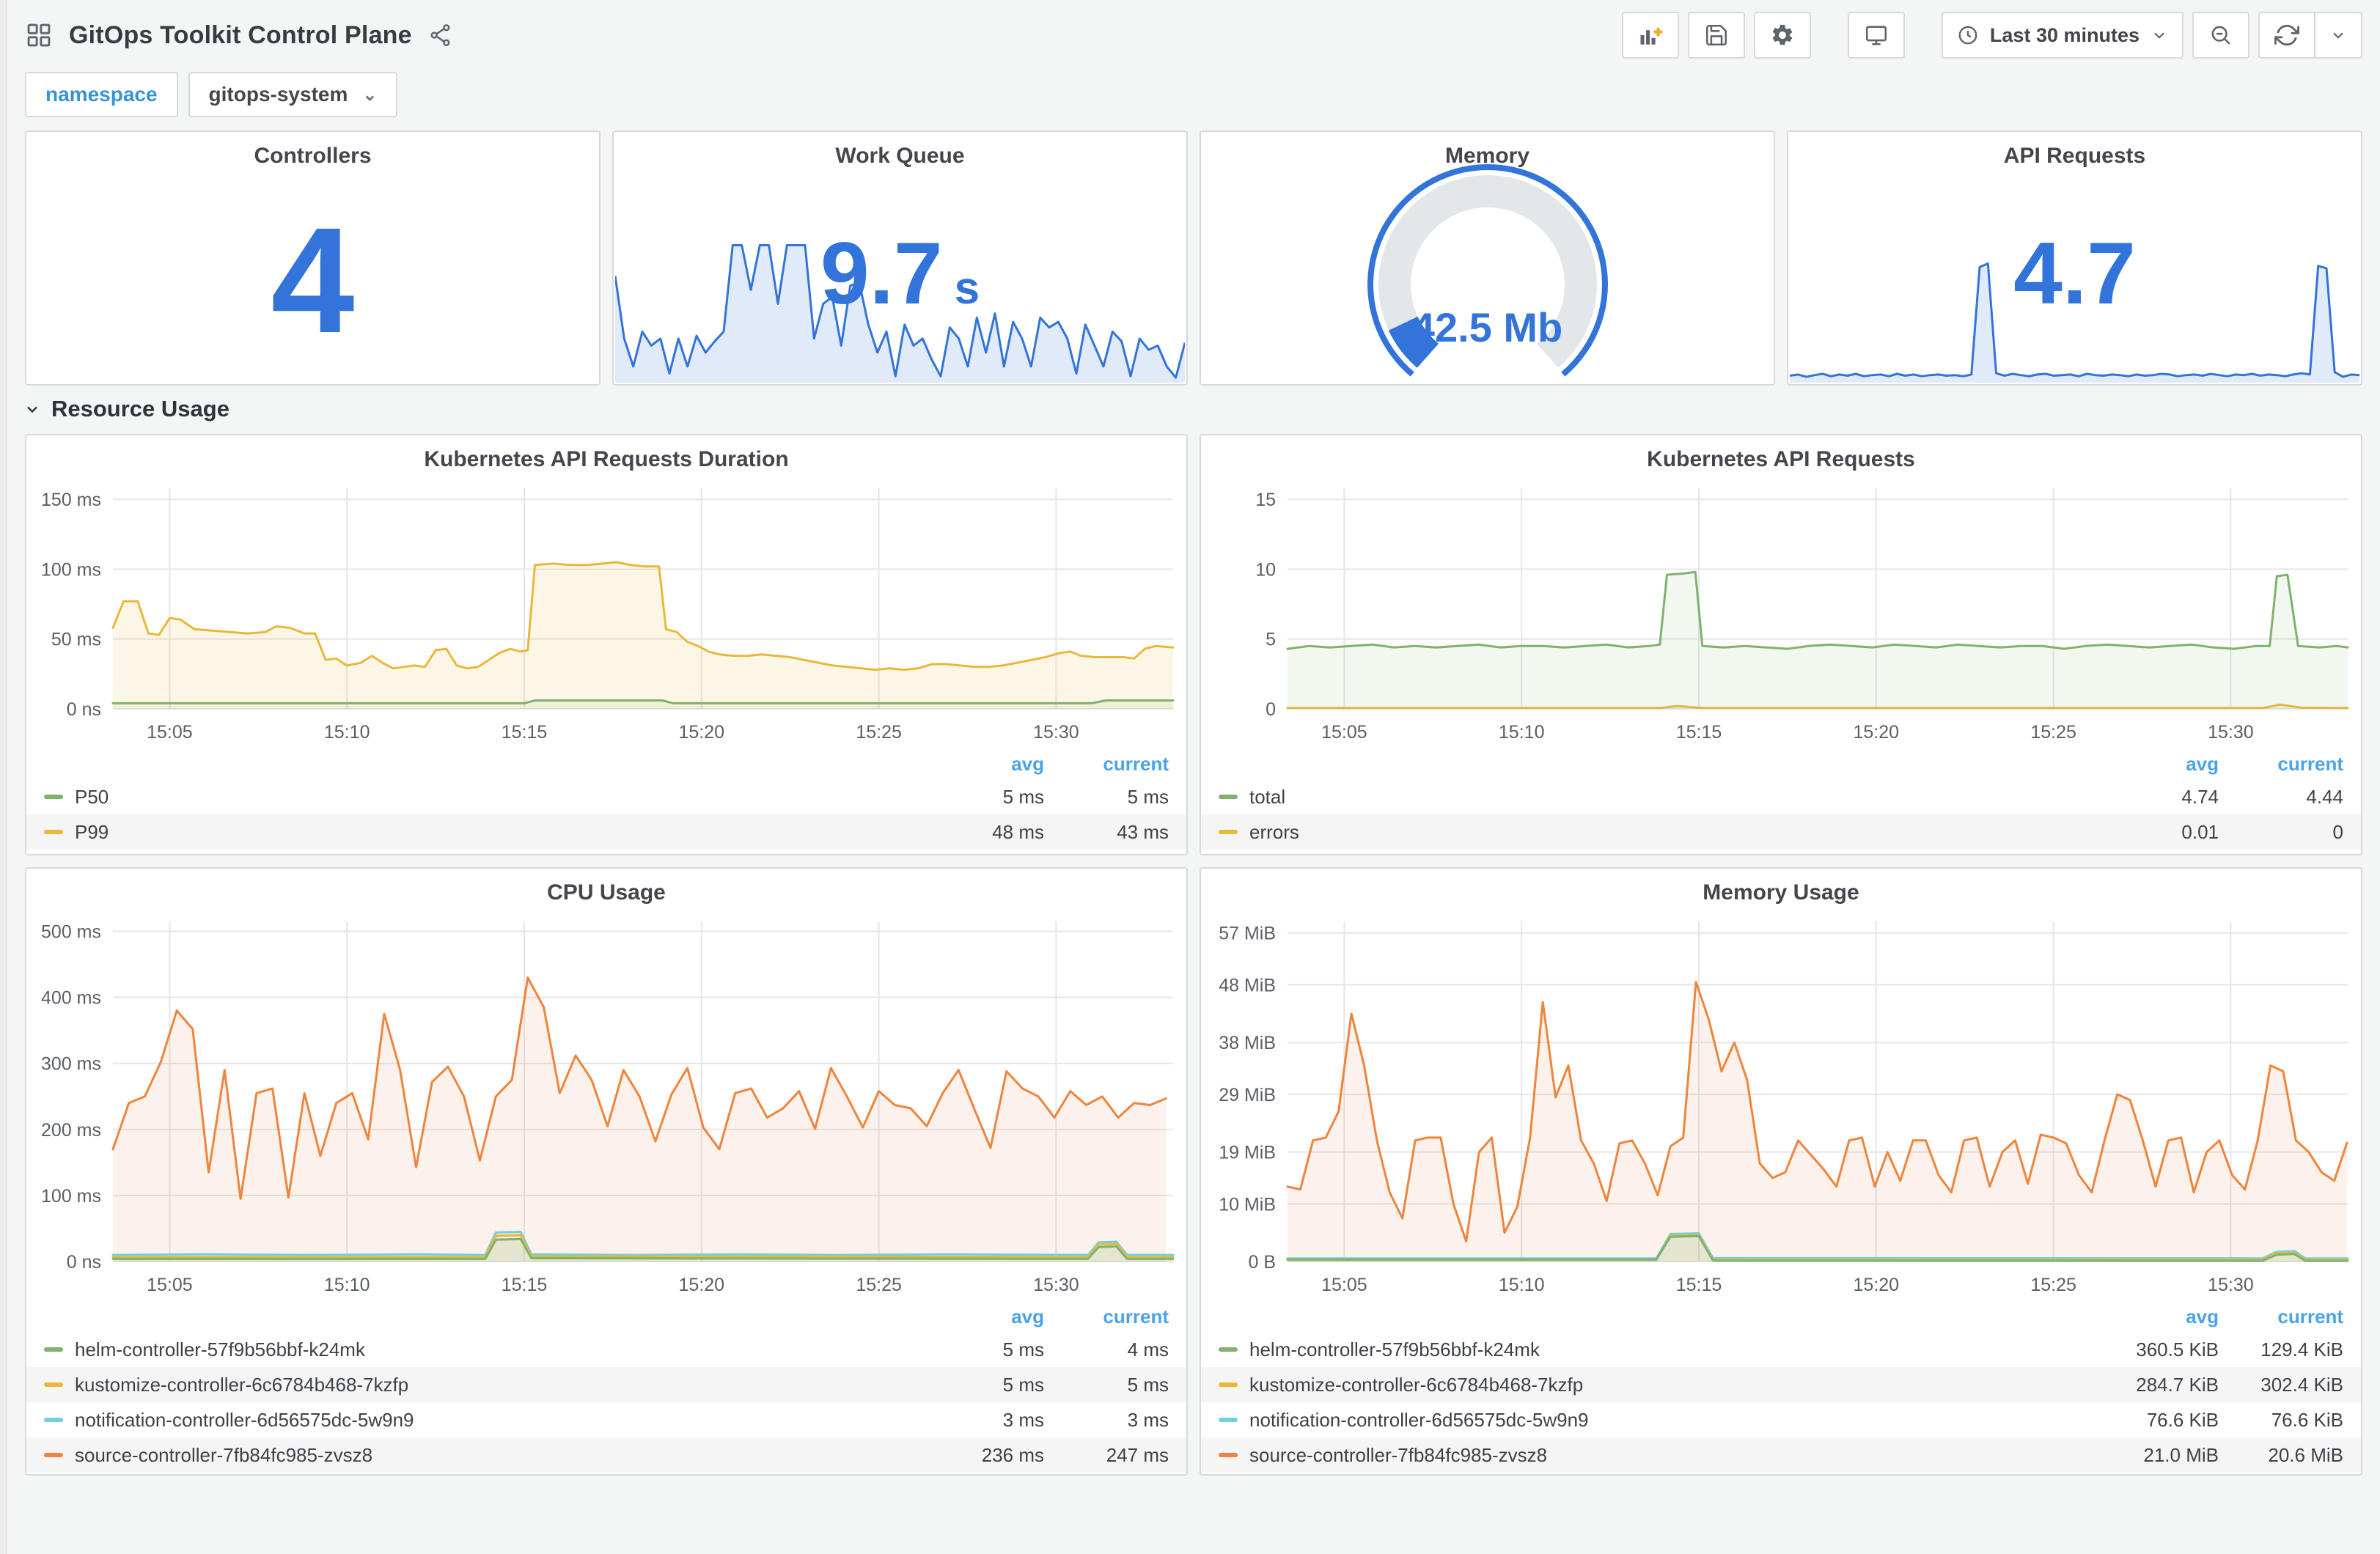 This screenshot has height=1554, width=2380. I want to click on time-range-picker: Last 30 minutes, so click(2062, 36).